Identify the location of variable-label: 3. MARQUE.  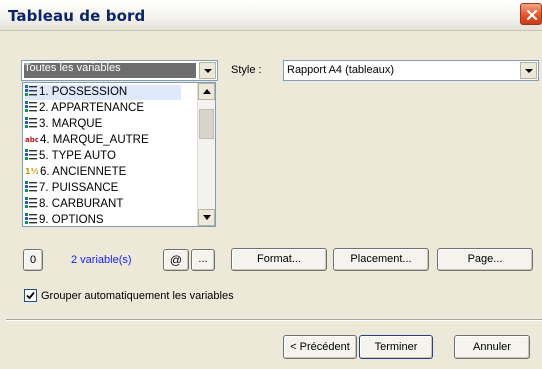
(71, 124).